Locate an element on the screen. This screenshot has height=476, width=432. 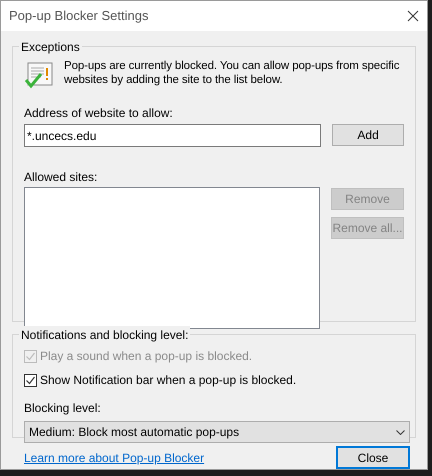
close-button: Close is located at coordinates (373, 457).